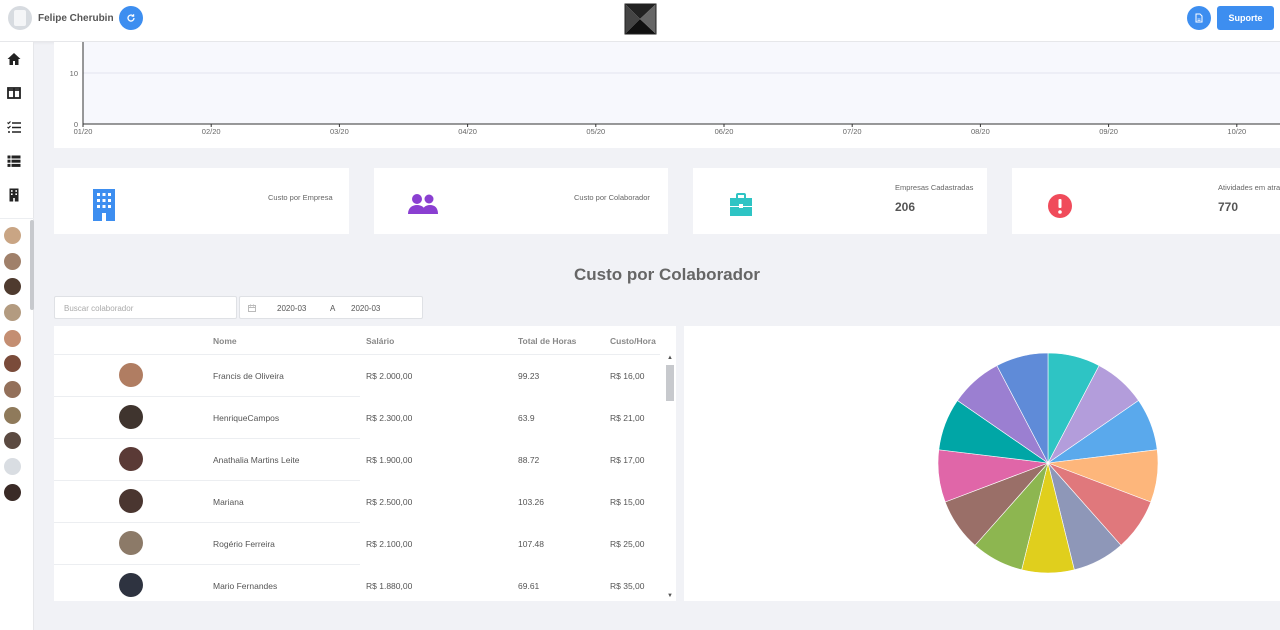 The width and height of the screenshot is (1280, 630). Describe the element at coordinates (667, 274) in the screenshot. I see `section-title: Custo por Colaborador` at that location.